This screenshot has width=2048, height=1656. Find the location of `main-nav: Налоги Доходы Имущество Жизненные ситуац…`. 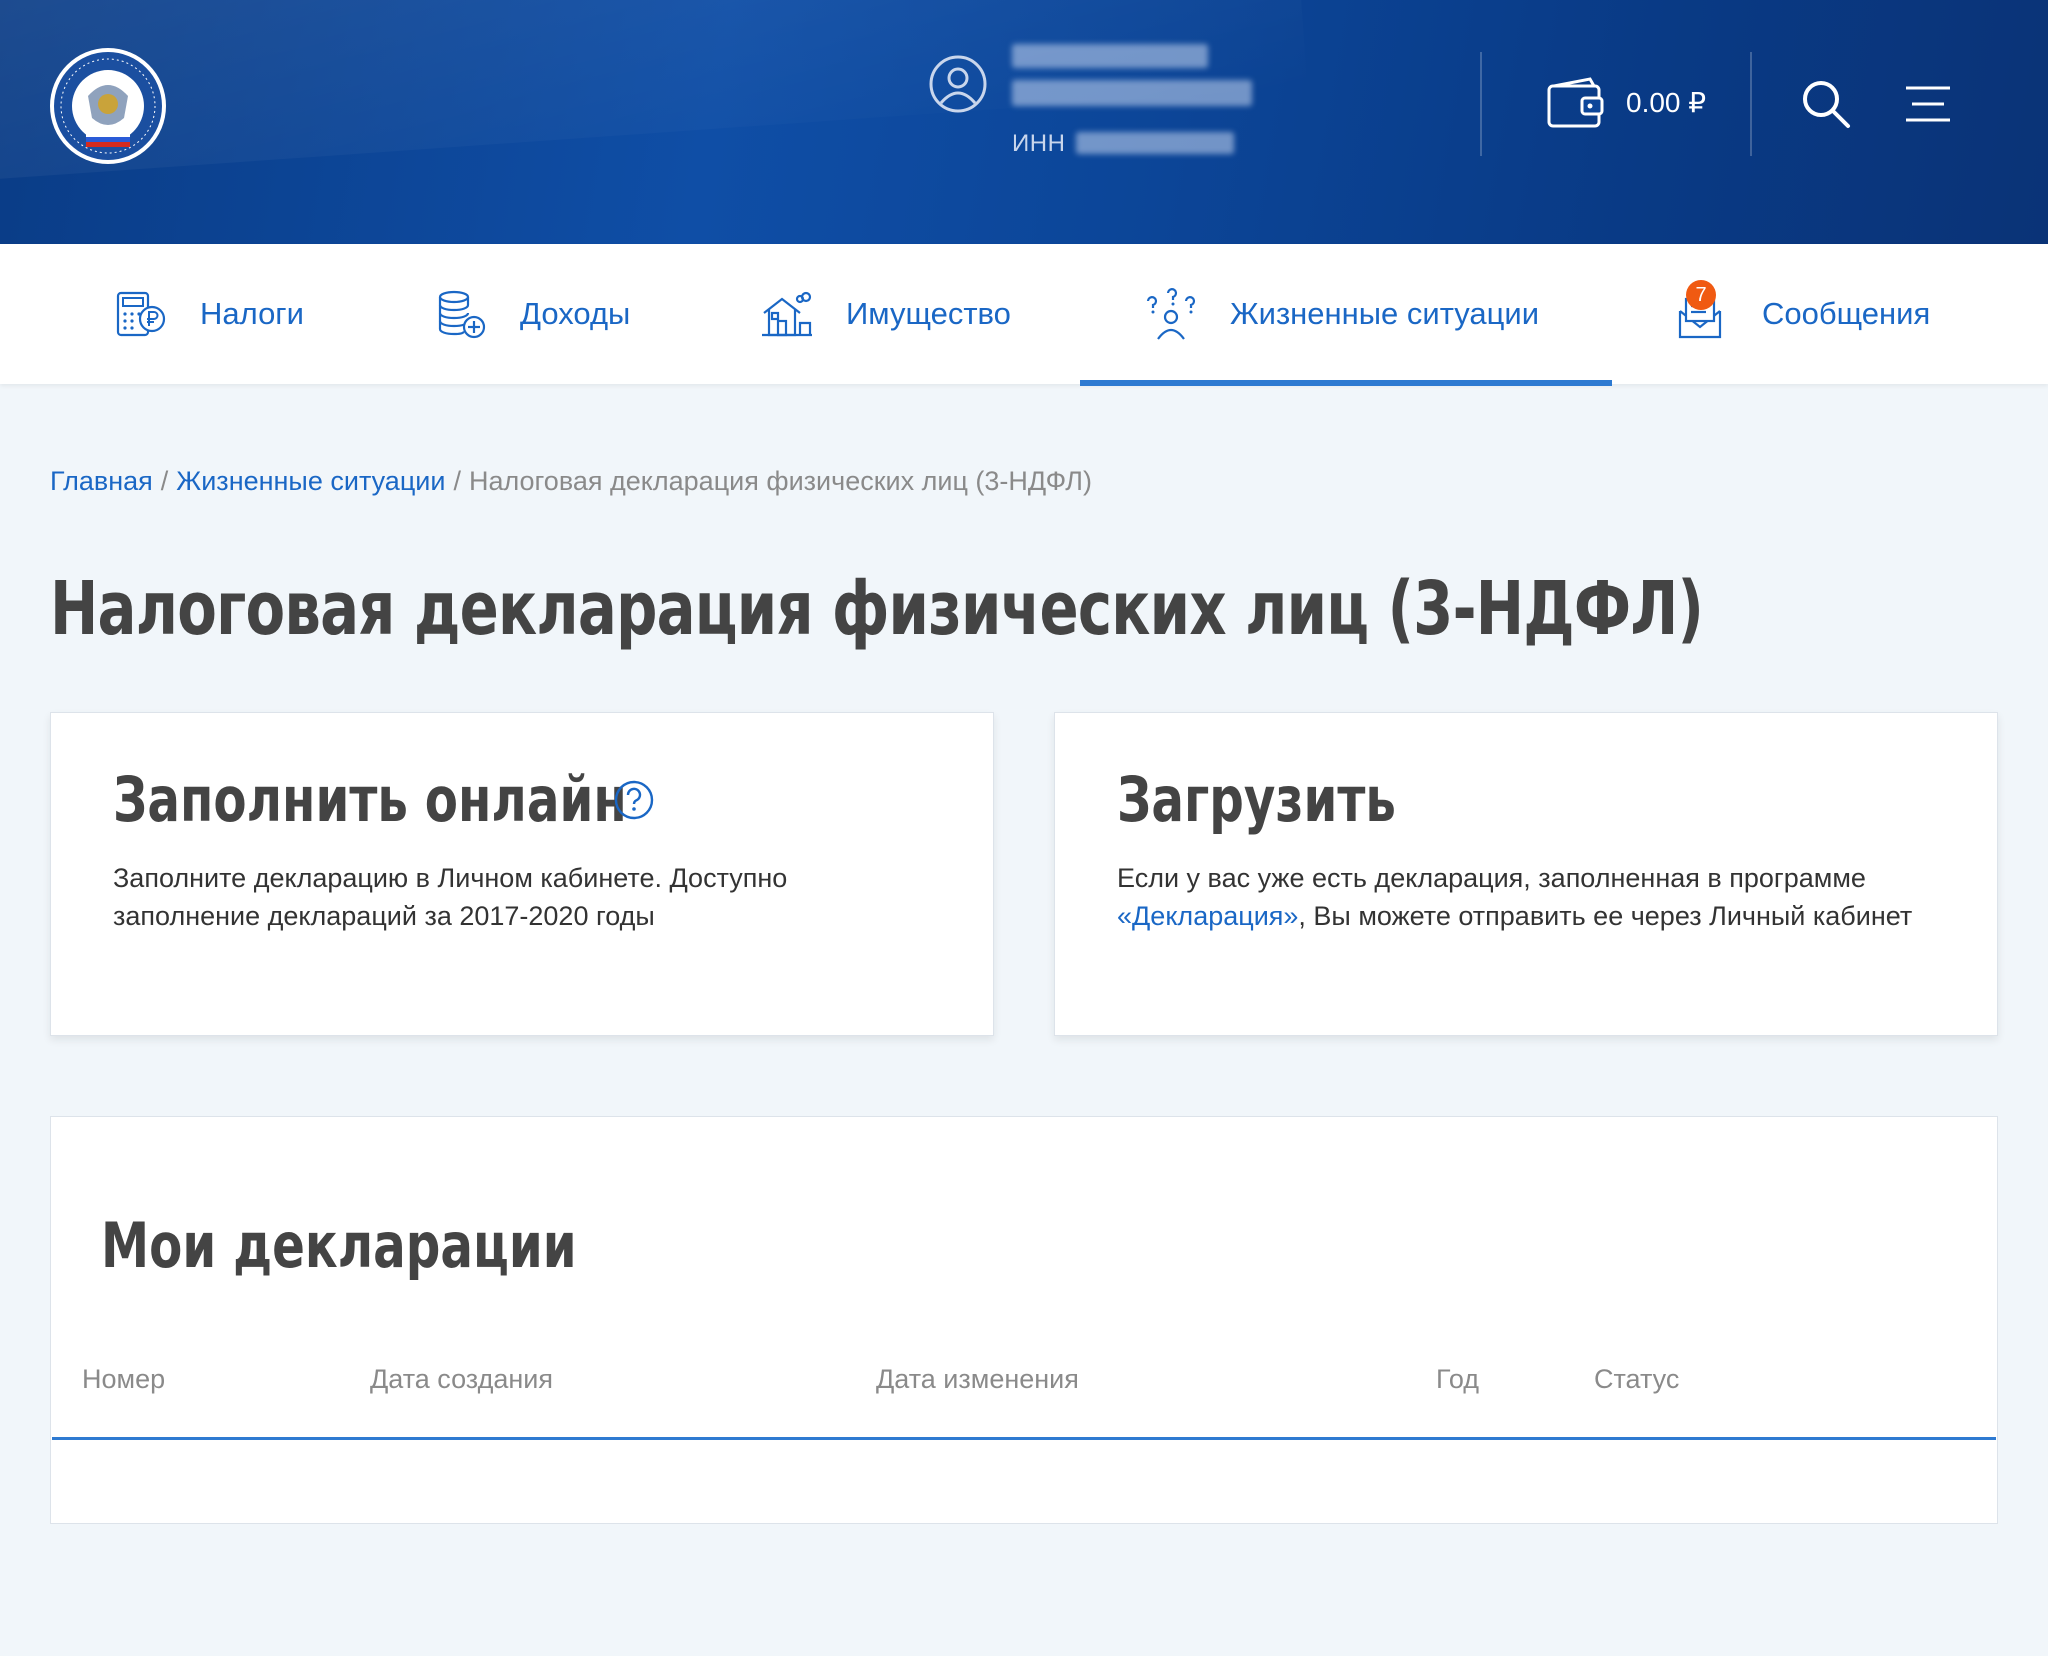

main-nav: Налоги Доходы Имущество Жизненные ситуац… is located at coordinates (1024, 315).